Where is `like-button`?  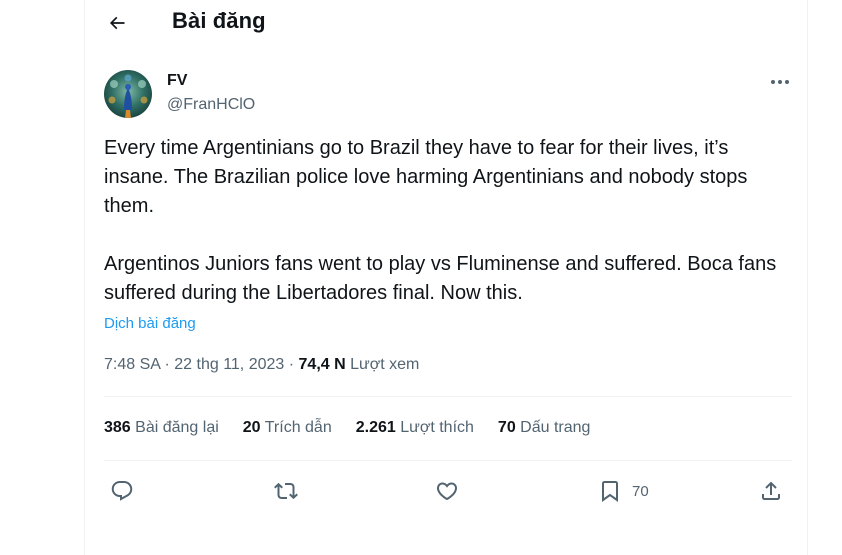 like-button is located at coordinates (447, 491).